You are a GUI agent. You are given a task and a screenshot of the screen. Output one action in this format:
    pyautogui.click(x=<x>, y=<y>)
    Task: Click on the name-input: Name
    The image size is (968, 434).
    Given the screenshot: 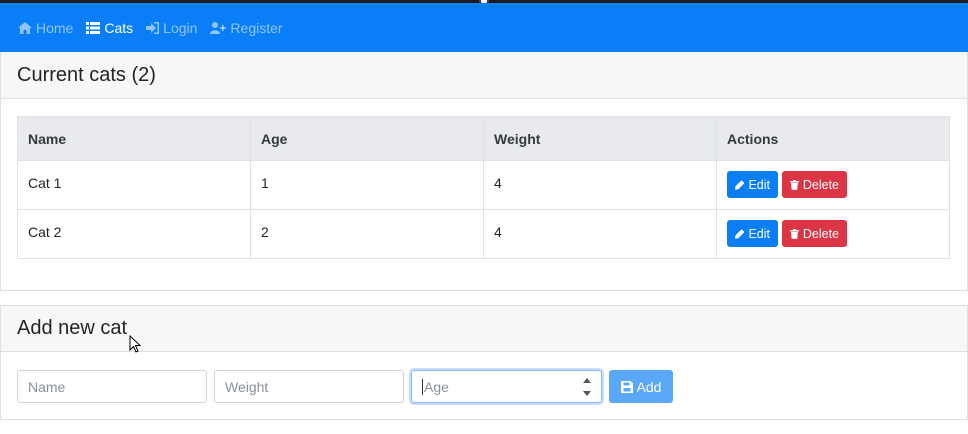 What is the action you would take?
    pyautogui.click(x=112, y=386)
    